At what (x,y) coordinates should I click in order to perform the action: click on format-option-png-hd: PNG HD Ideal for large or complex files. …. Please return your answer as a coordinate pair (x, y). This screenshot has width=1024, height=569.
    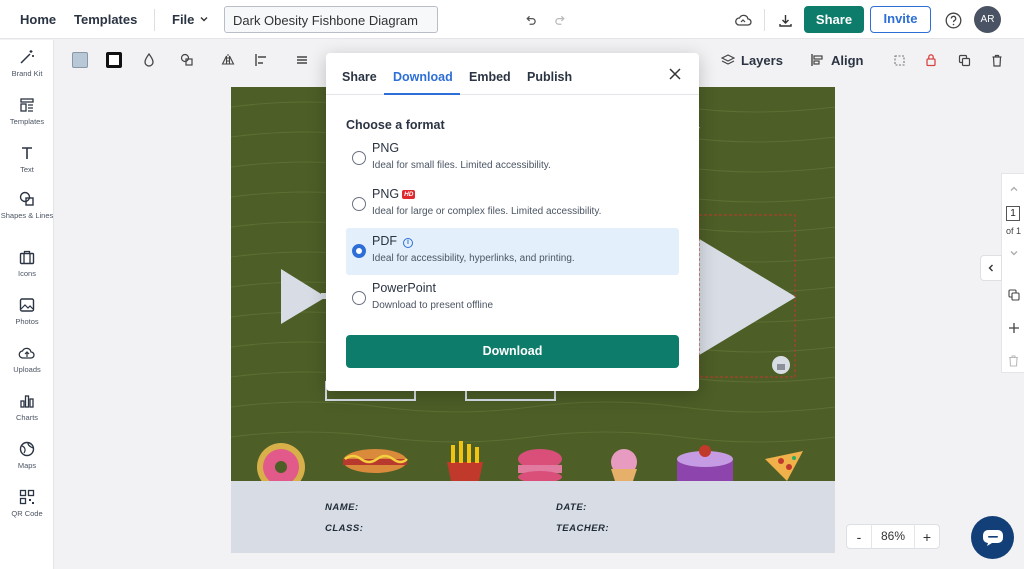
    Looking at the image, I should click on (512, 204).